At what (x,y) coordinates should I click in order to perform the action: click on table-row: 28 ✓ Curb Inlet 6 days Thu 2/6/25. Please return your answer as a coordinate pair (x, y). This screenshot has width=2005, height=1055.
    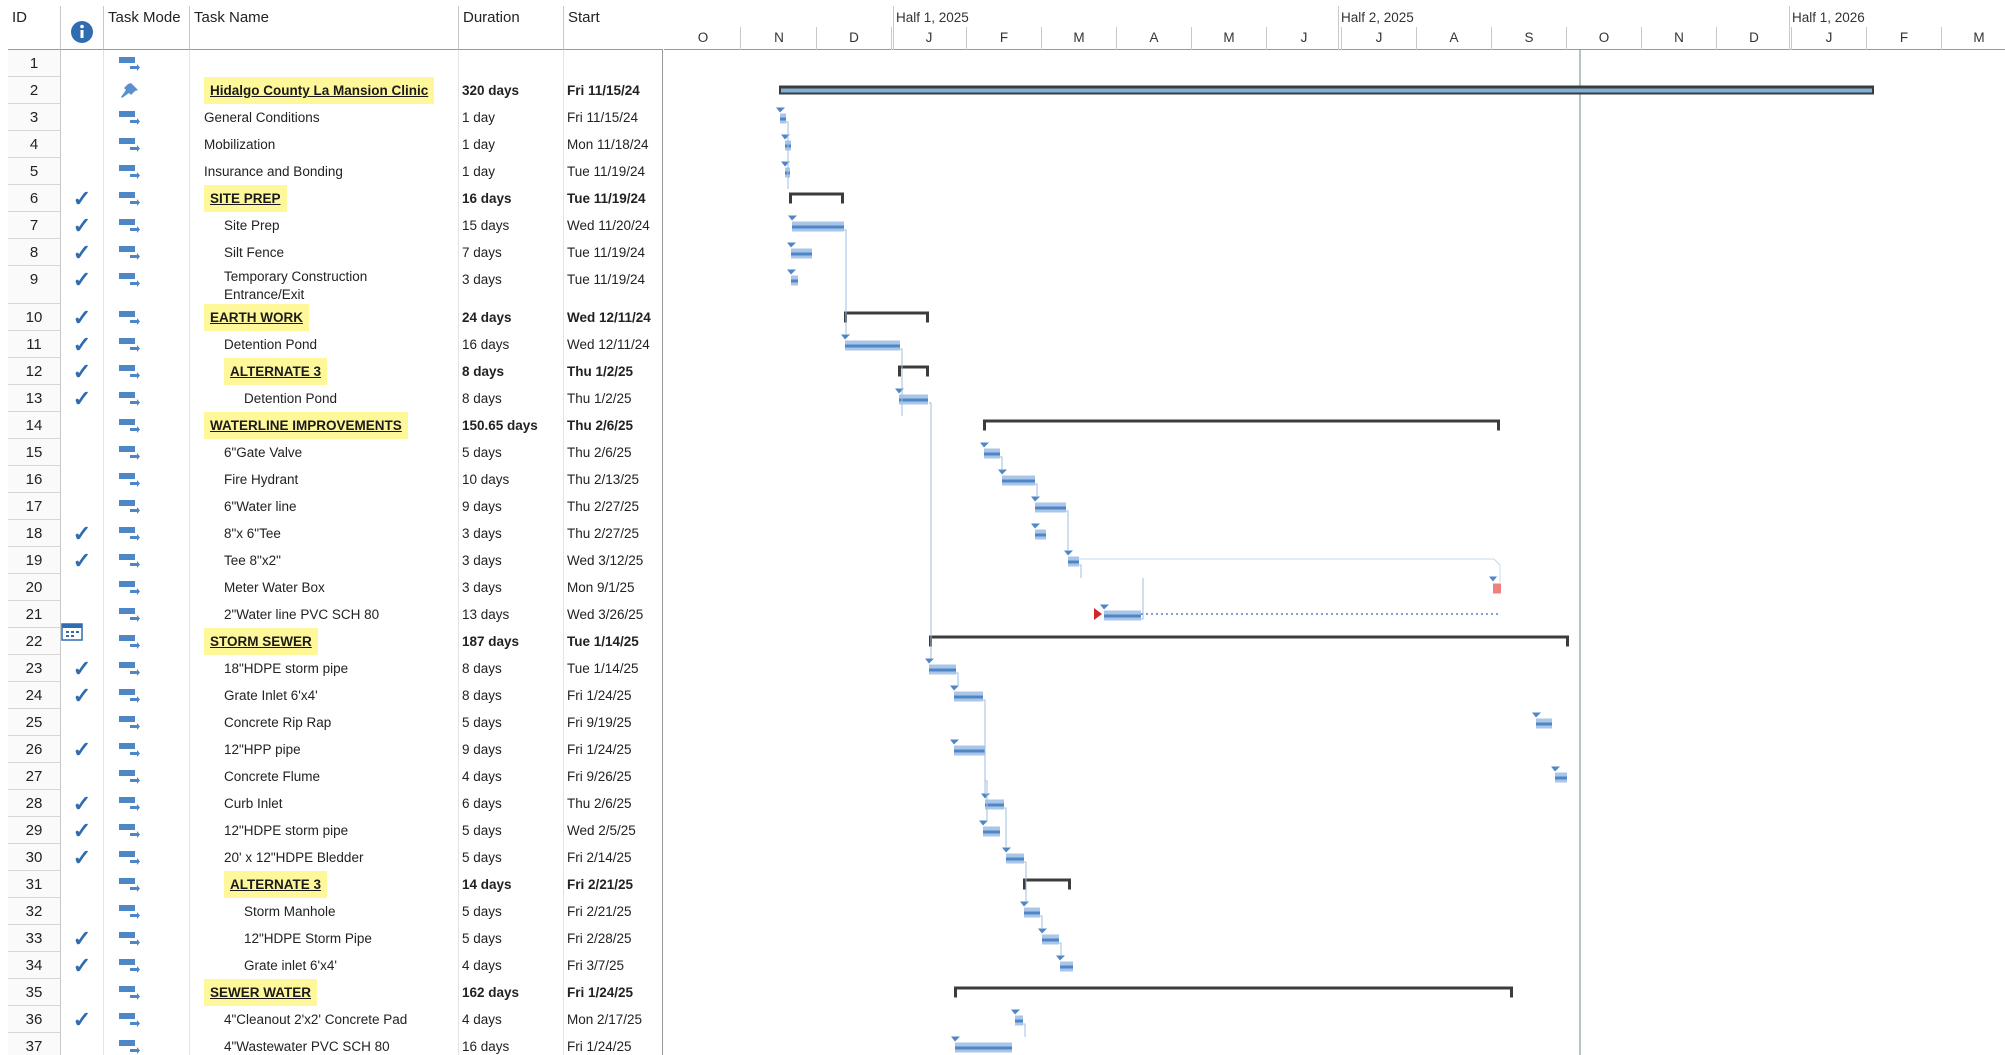
    Looking at the image, I should click on (335, 803).